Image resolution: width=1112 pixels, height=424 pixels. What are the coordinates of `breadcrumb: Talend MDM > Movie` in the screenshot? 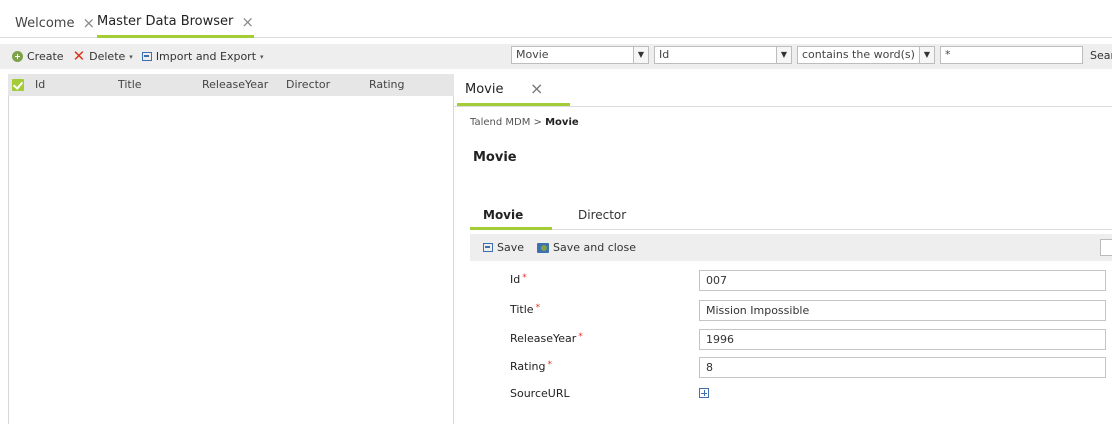 It's located at (524, 122).